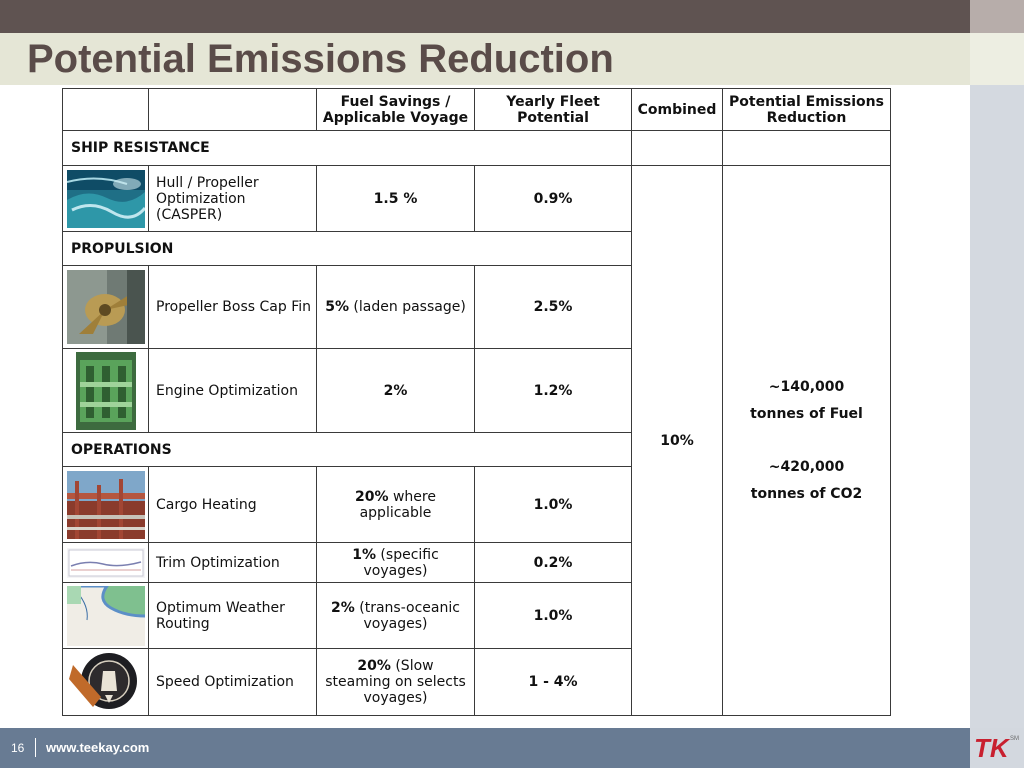  I want to click on slow-steaming-badge-image, so click(105, 682).